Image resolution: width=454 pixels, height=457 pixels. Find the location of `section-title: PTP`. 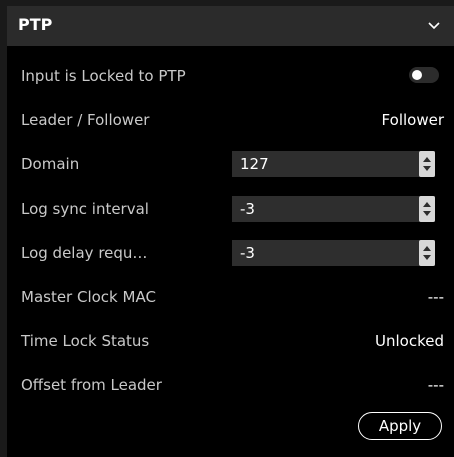

section-title: PTP is located at coordinates (35, 24).